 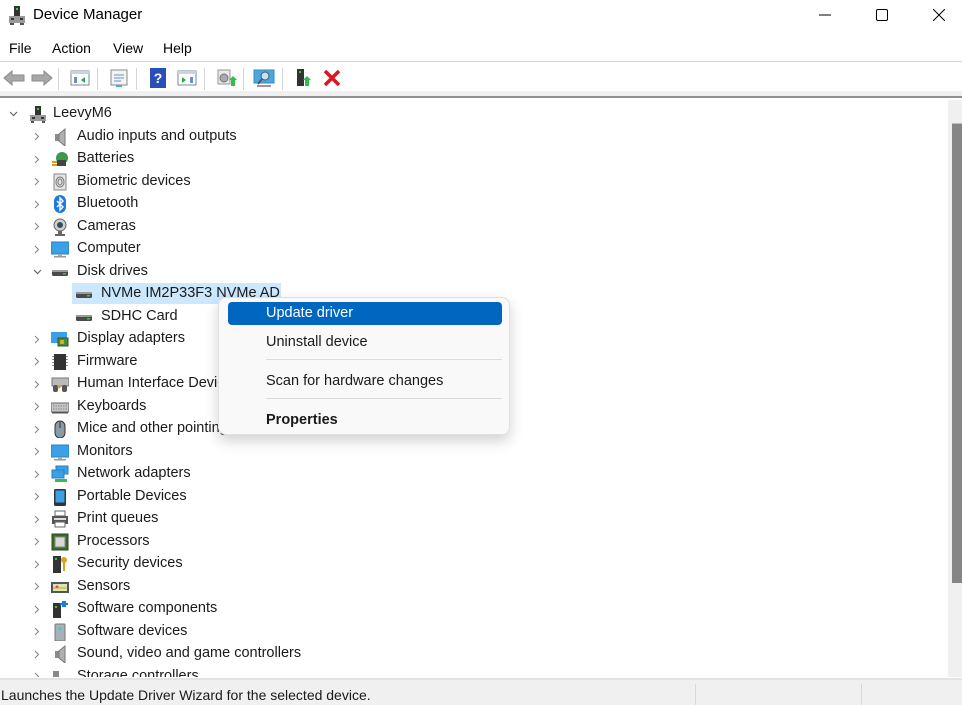 What do you see at coordinates (882, 15) in the screenshot?
I see `maximize-button` at bounding box center [882, 15].